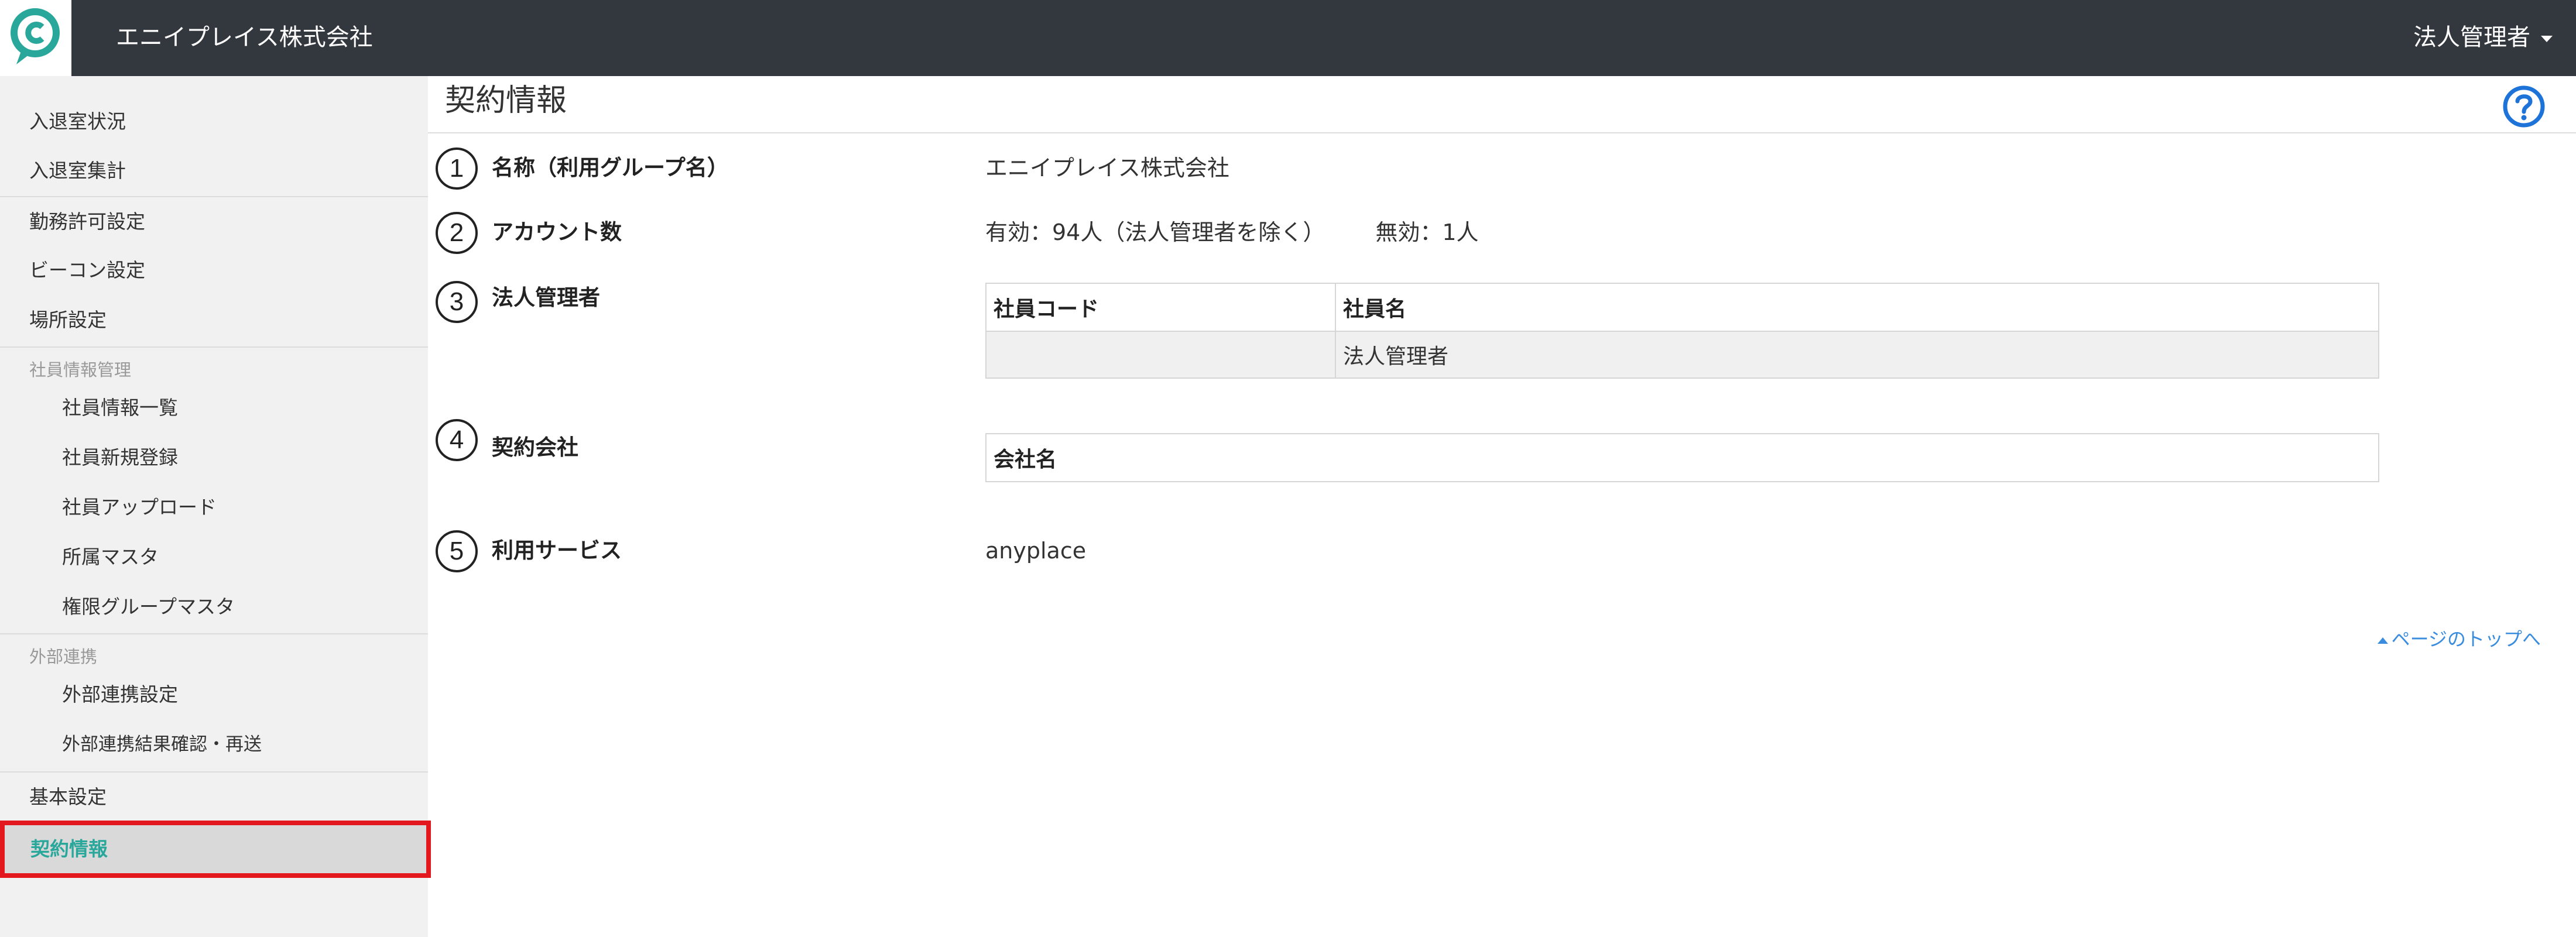 This screenshot has width=2576, height=937. What do you see at coordinates (214, 694) in the screenshot?
I see `sidebar-item-external-settings: 外部連携設定` at bounding box center [214, 694].